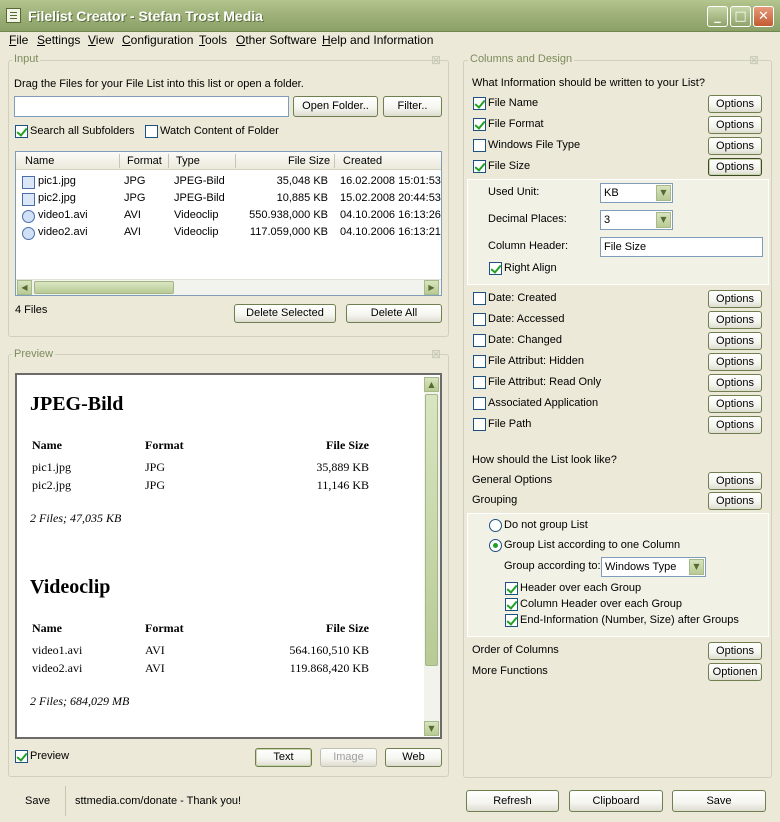 Image resolution: width=780 pixels, height=822 pixels. Describe the element at coordinates (362, 161) in the screenshot. I see `col-created: Created` at that location.